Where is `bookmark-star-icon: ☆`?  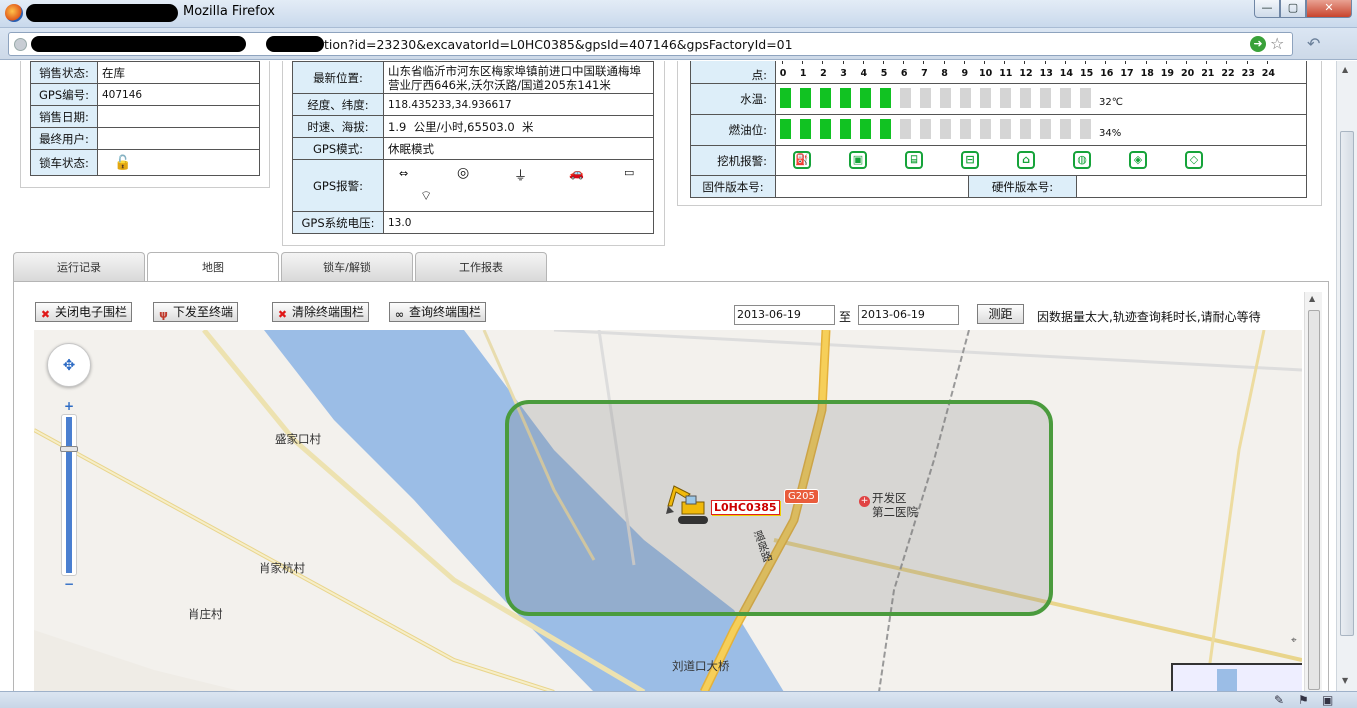 bookmark-star-icon: ☆ is located at coordinates (1277, 43).